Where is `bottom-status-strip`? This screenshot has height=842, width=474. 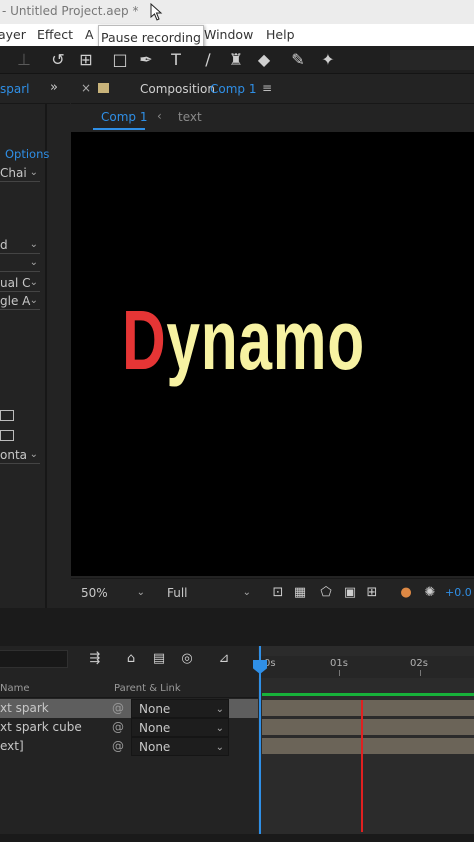
bottom-status-strip is located at coordinates (237, 838).